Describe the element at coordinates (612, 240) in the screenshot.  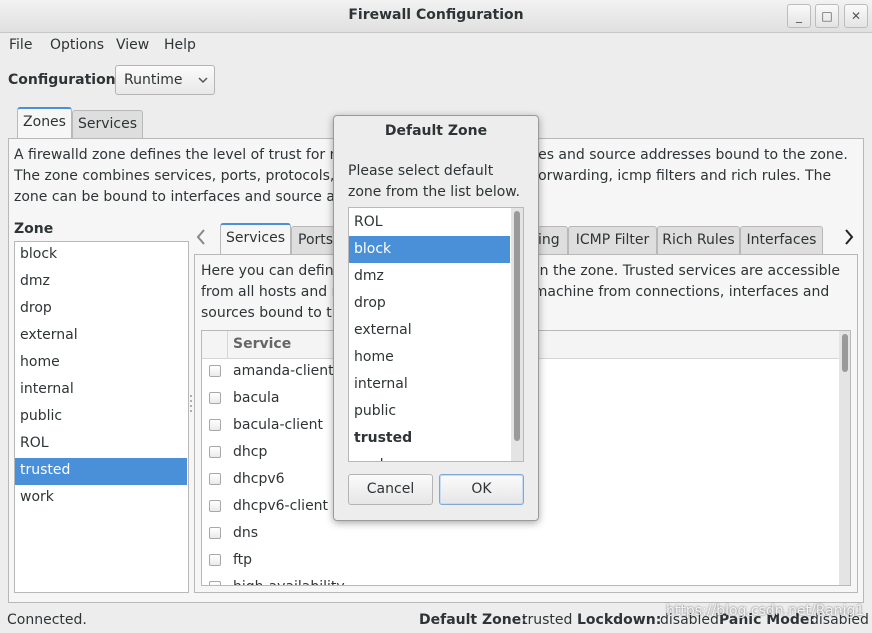
I see `subtab-icmp-filter: ICMP Filter` at that location.